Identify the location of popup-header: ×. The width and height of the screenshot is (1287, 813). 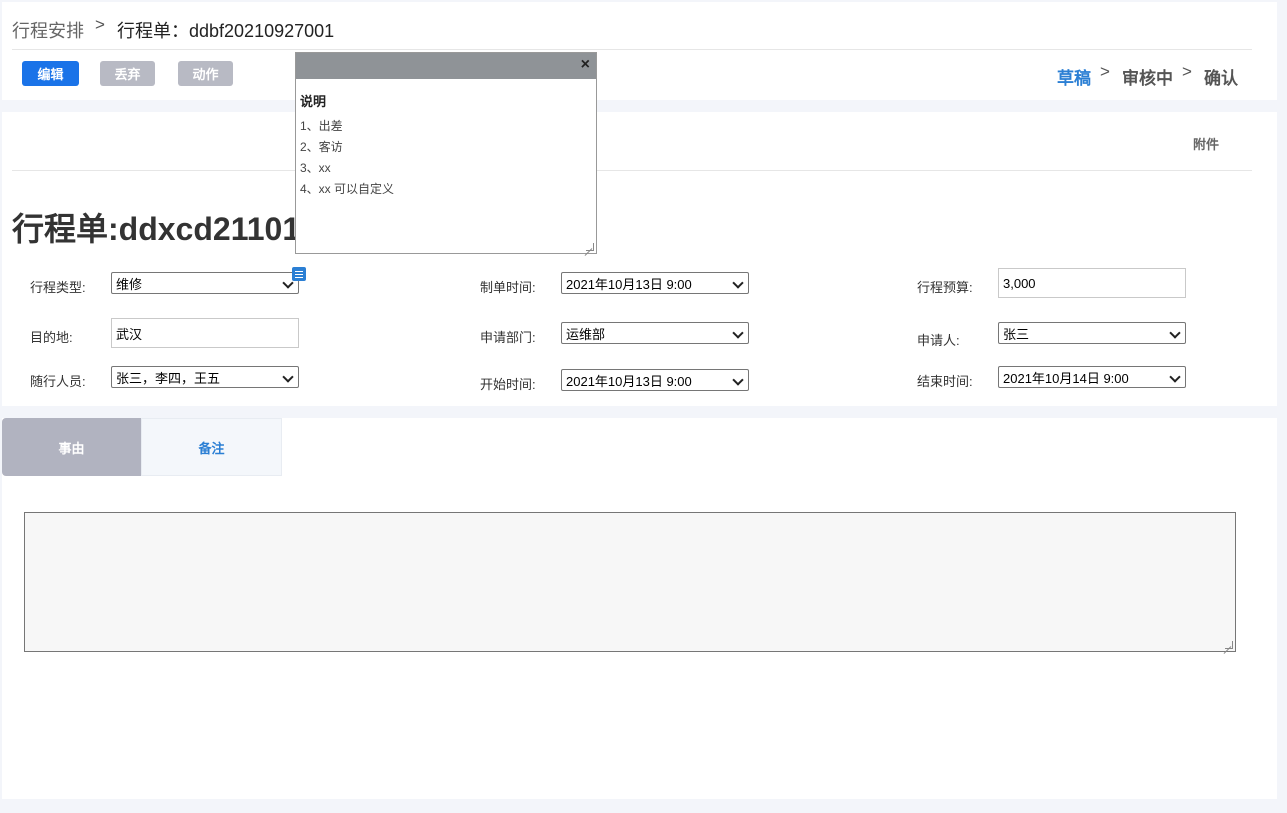
(446, 66).